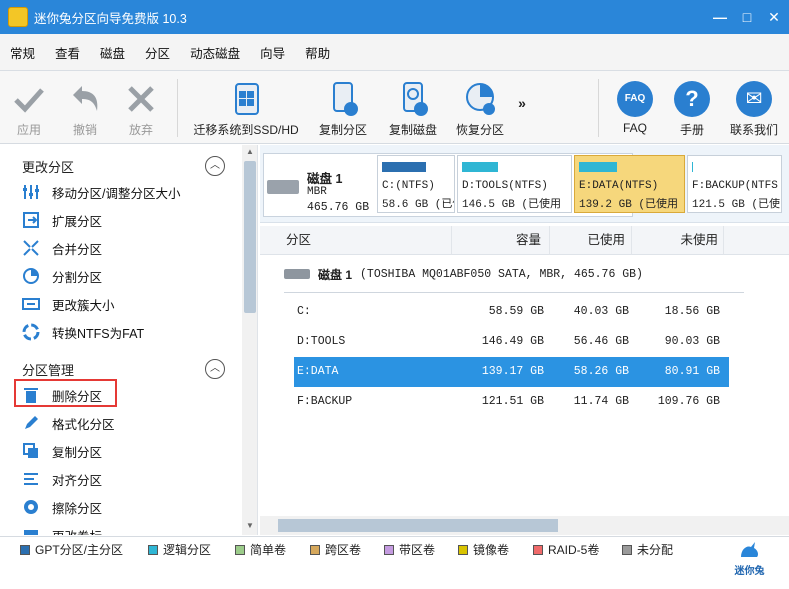 The image size is (789, 589). What do you see at coordinates (249, 152) in the screenshot?
I see `scroll-up-arrow-icon: ▲` at bounding box center [249, 152].